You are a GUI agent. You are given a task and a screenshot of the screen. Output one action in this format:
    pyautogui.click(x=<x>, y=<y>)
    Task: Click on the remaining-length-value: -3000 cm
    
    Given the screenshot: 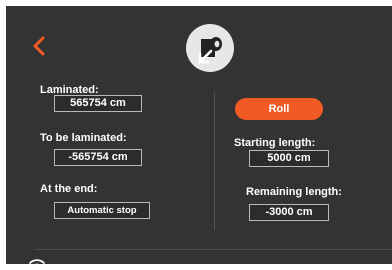 What is the action you would take?
    pyautogui.click(x=289, y=212)
    